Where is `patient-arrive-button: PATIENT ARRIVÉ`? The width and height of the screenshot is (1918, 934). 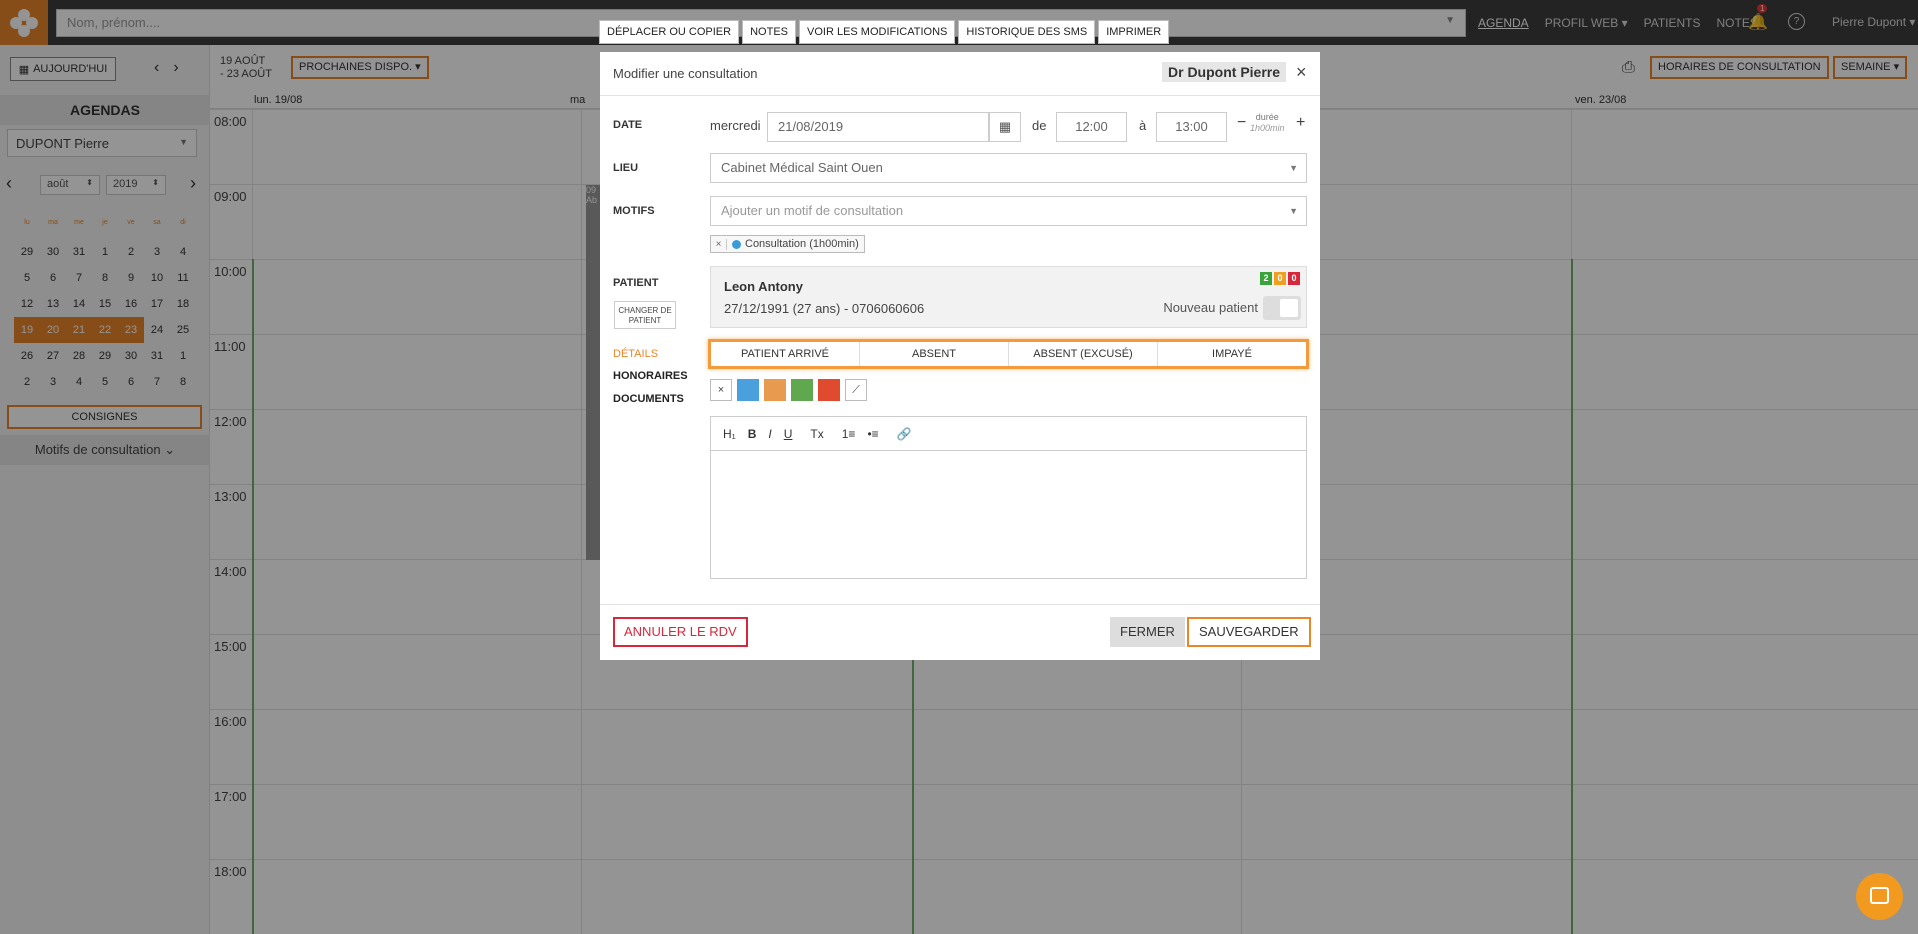 patient-arrive-button: PATIENT ARRIVÉ is located at coordinates (785, 354).